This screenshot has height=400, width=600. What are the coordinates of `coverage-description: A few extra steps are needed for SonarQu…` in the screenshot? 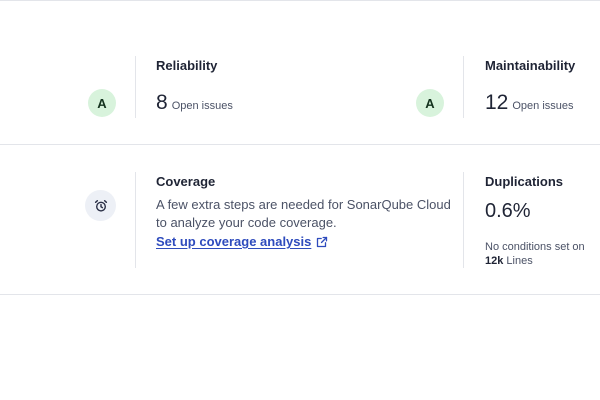 It's located at (303, 213).